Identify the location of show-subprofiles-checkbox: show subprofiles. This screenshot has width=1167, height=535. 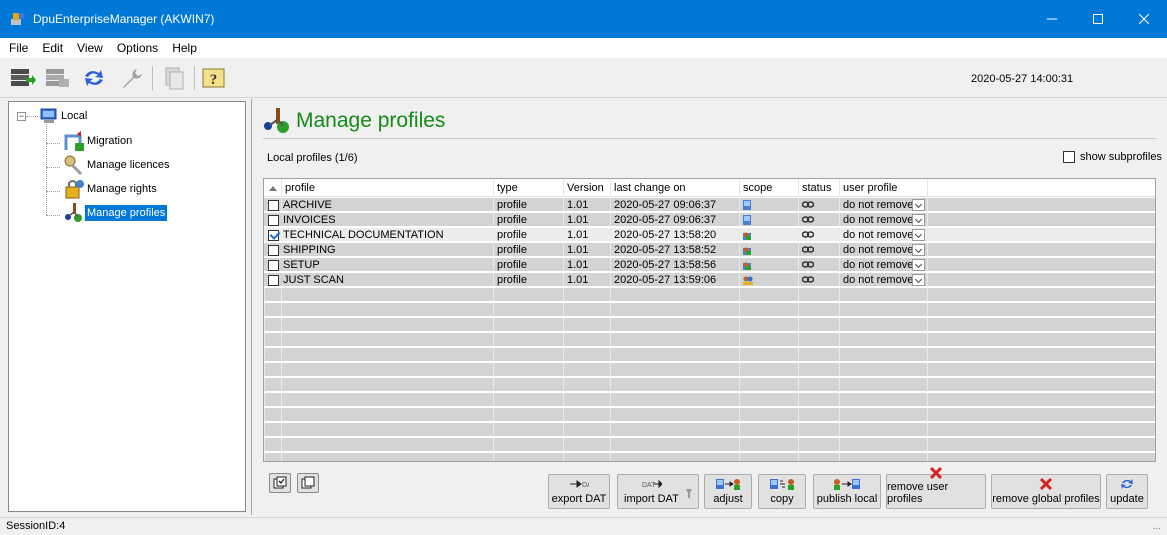
(1112, 157).